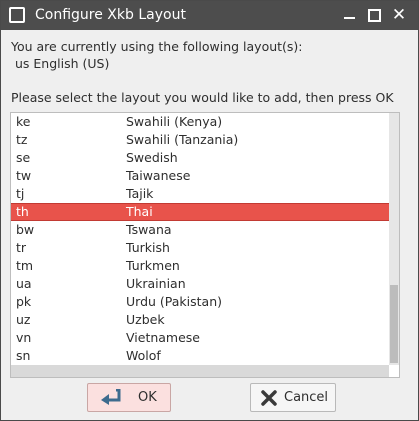 The image size is (419, 421). What do you see at coordinates (205, 194) in the screenshot?
I see `layout-row-tj: tj Tajik` at bounding box center [205, 194].